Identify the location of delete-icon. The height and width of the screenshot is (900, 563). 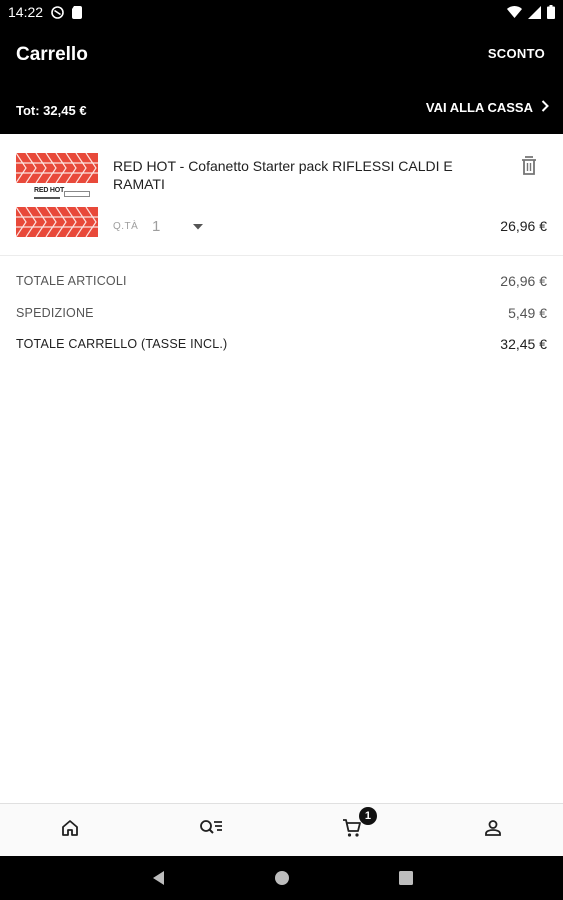
(529, 166).